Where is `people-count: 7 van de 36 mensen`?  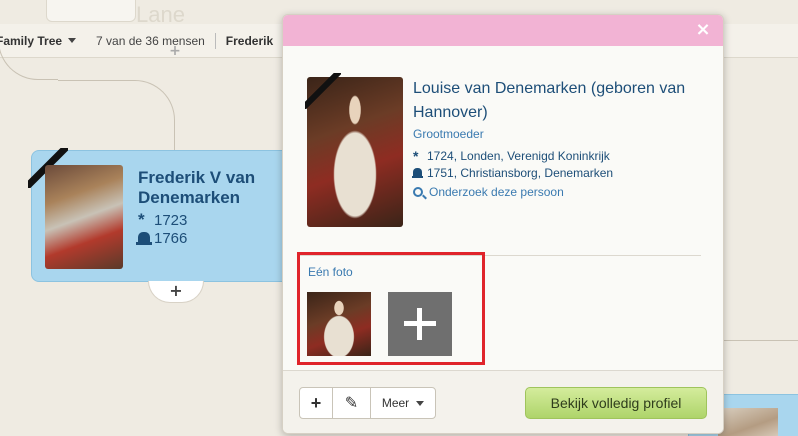 people-count: 7 van de 36 mensen is located at coordinates (150, 40).